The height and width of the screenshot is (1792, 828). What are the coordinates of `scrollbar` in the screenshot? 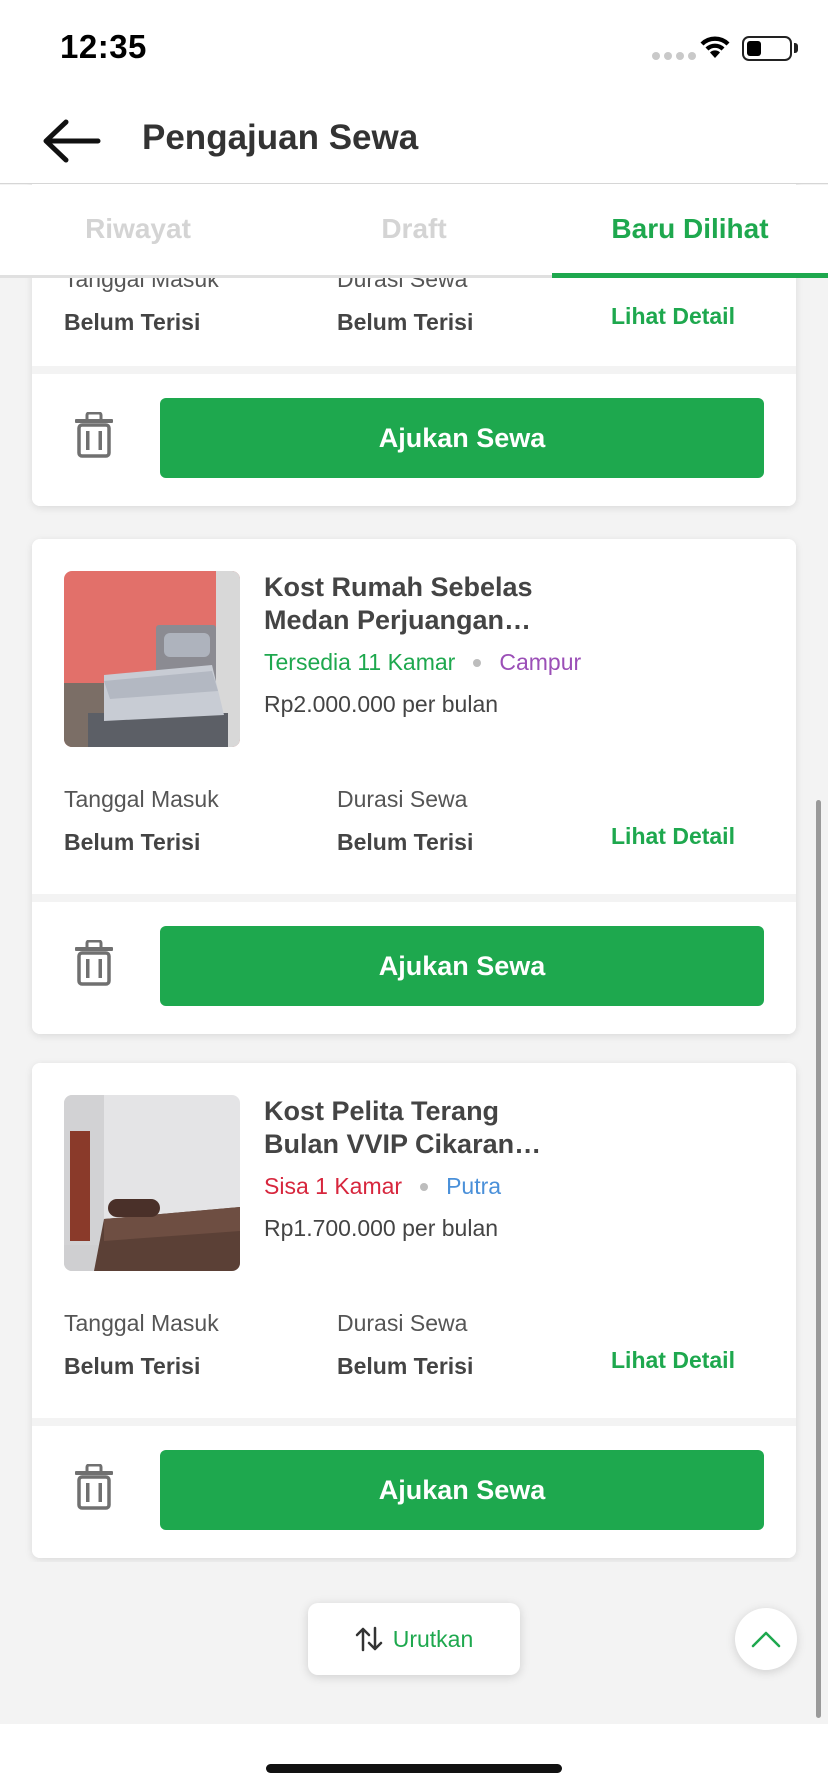 It's located at (818, 1259).